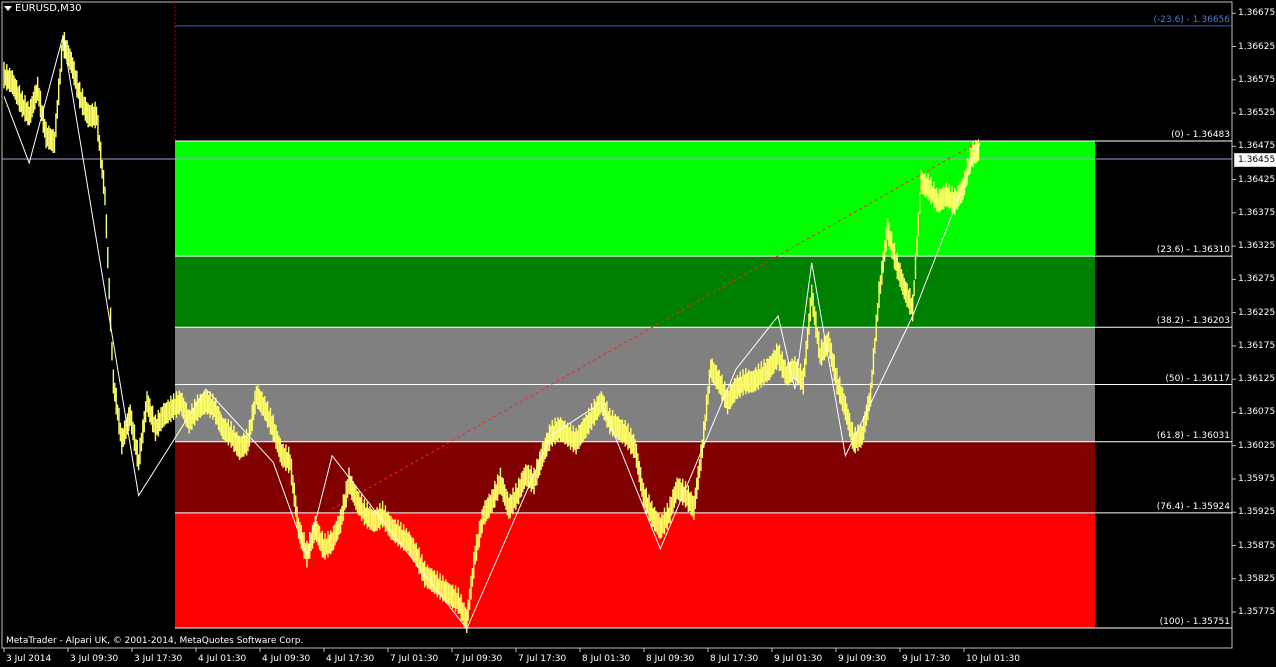 The height and width of the screenshot is (667, 1276). What do you see at coordinates (350, 659) in the screenshot?
I see `time-tick-label: 4 Jul 17:30` at bounding box center [350, 659].